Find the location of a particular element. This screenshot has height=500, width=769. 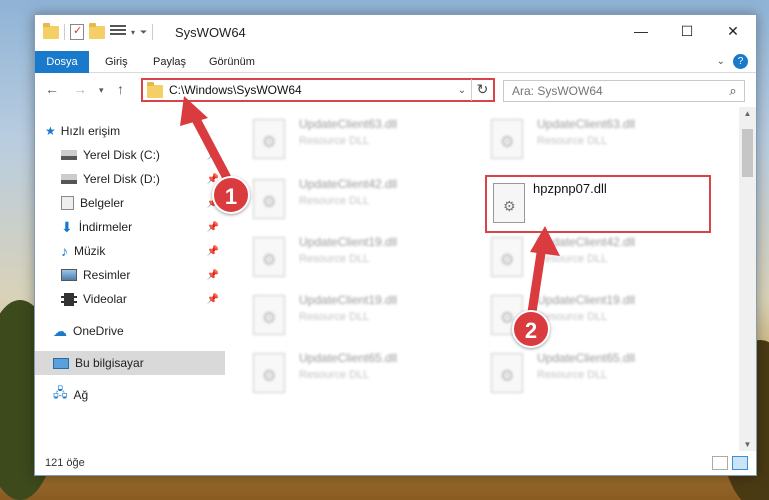

up-arrow-icon: ↑ is located at coordinates (120, 89).